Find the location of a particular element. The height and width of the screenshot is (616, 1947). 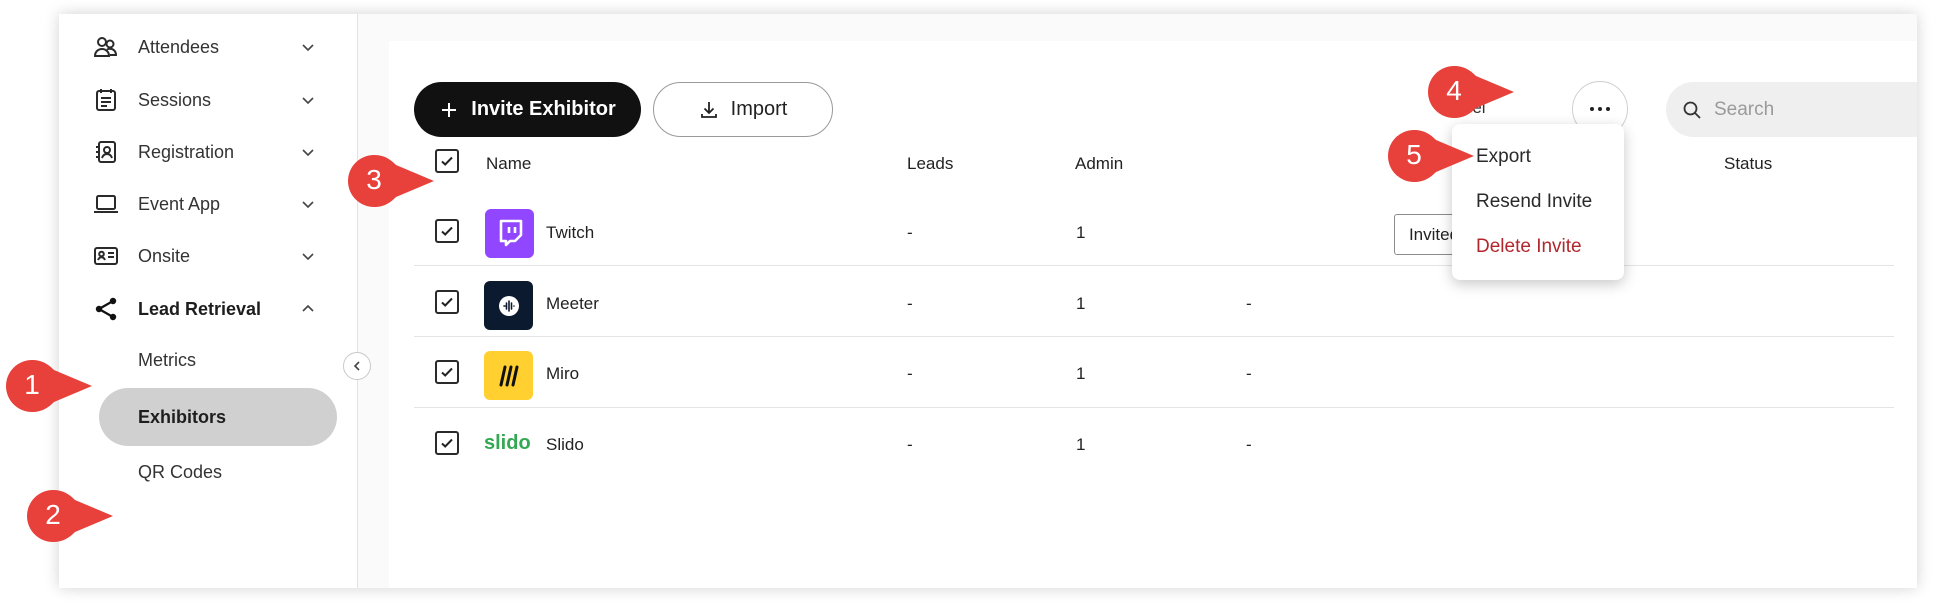

exhibitor-name: Meeter is located at coordinates (572, 303).